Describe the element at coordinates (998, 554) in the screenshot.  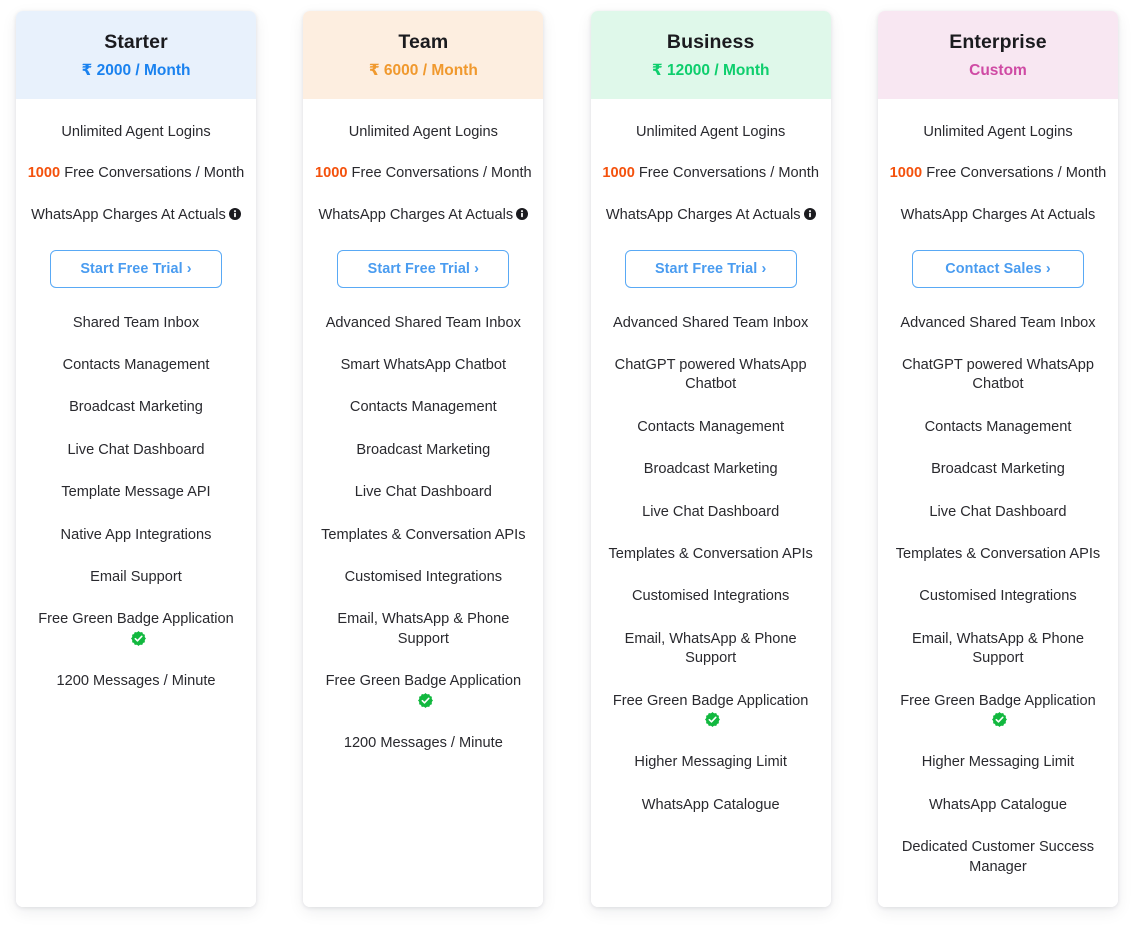
I see `feature-label: Templates & Conversation APIs` at that location.